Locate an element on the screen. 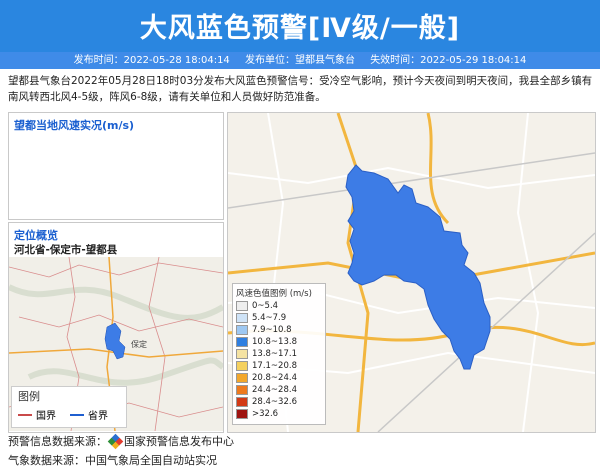 This screenshot has height=471, width=600. issuer: 发布单位：望都县气象台 is located at coordinates (300, 60).